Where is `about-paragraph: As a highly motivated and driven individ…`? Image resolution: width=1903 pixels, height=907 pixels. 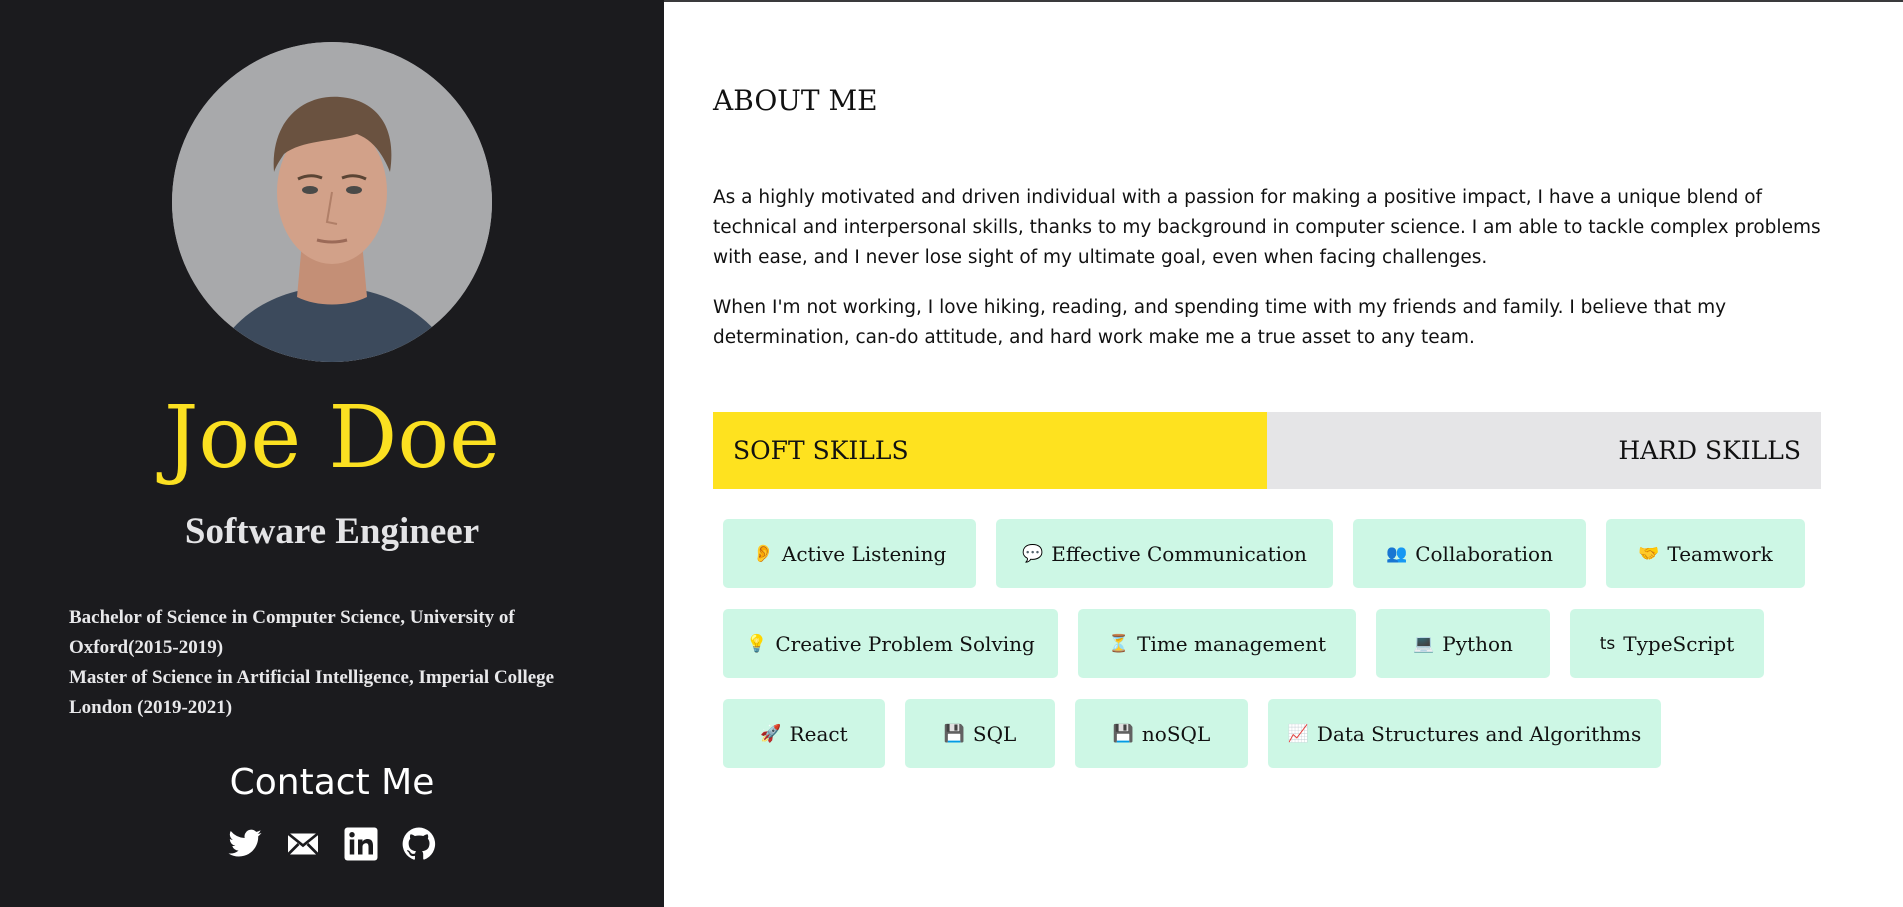 about-paragraph: As a highly motivated and driven individ… is located at coordinates (1267, 227).